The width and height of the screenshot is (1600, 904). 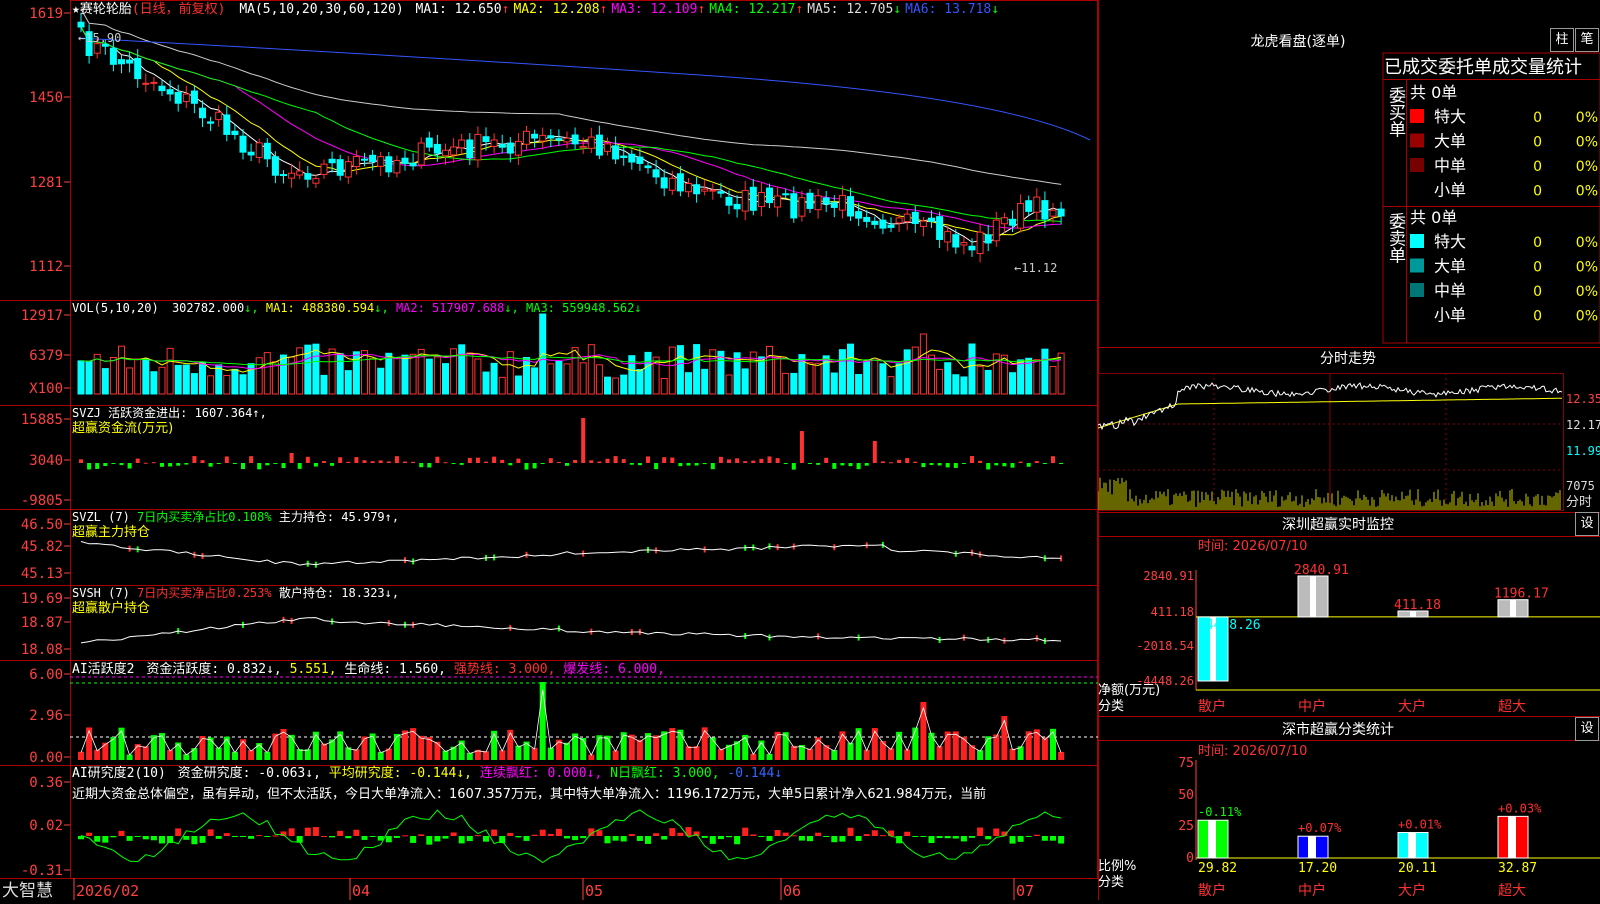 What do you see at coordinates (1587, 729) in the screenshot?
I see `class-settings-button: 设` at bounding box center [1587, 729].